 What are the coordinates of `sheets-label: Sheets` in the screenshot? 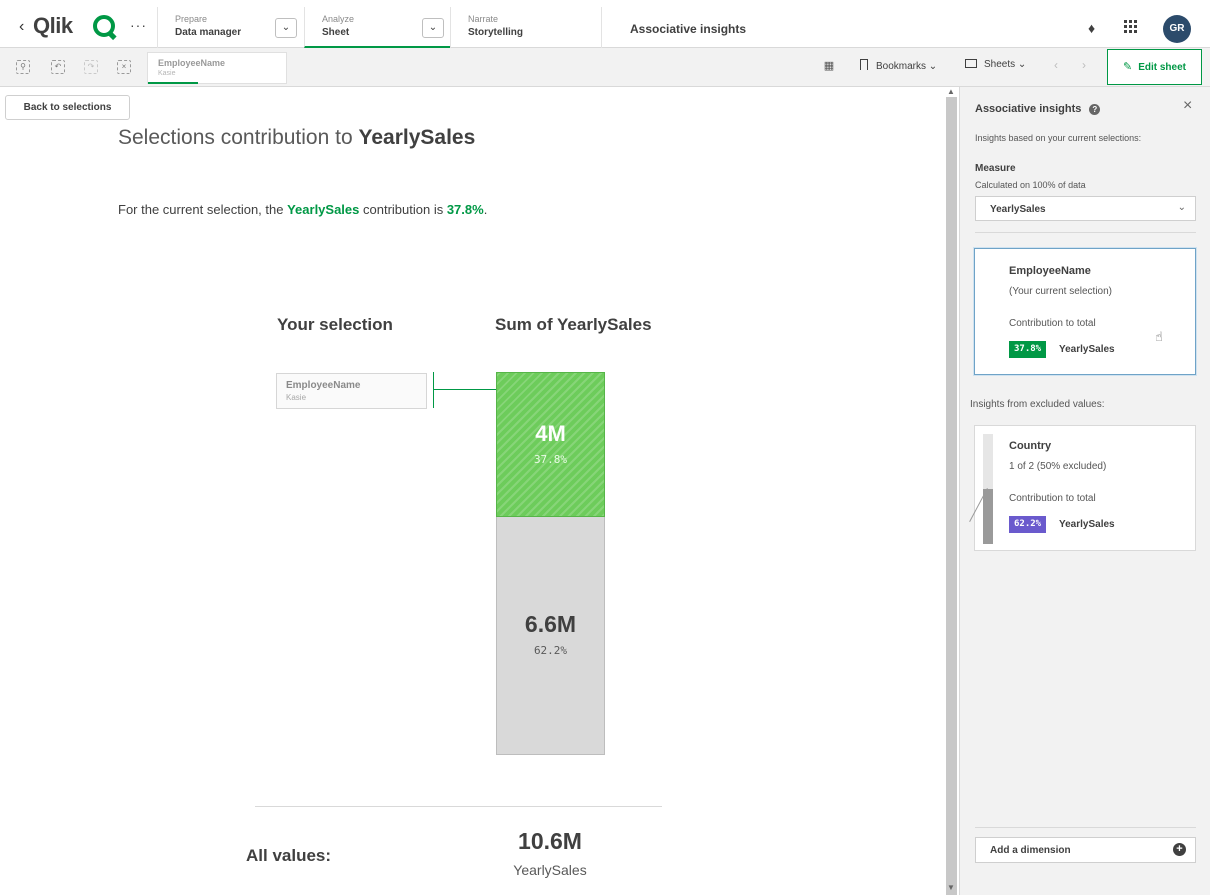 It's located at (1000, 64).